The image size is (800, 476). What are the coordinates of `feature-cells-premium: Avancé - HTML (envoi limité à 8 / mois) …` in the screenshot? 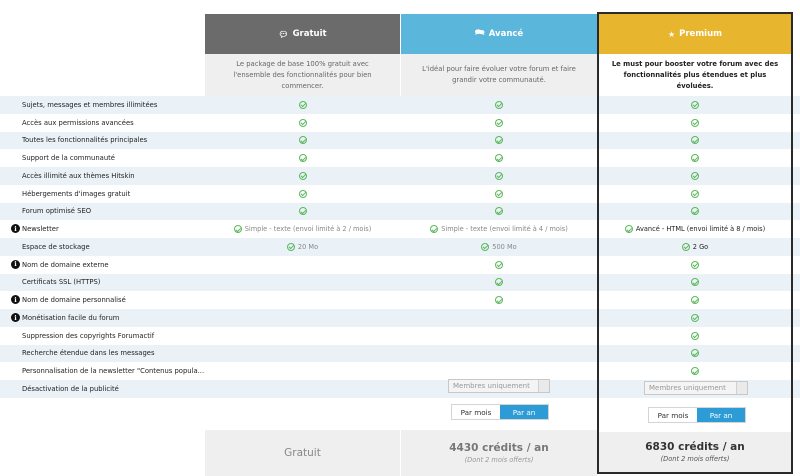 It's located at (695, 238).